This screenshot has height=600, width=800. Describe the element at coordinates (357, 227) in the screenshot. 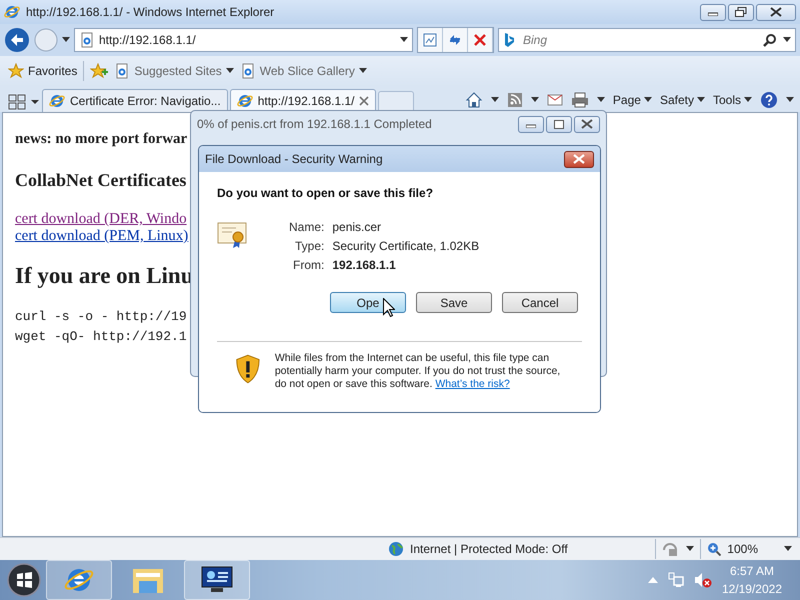

I see `field-value: penis.cer` at that location.